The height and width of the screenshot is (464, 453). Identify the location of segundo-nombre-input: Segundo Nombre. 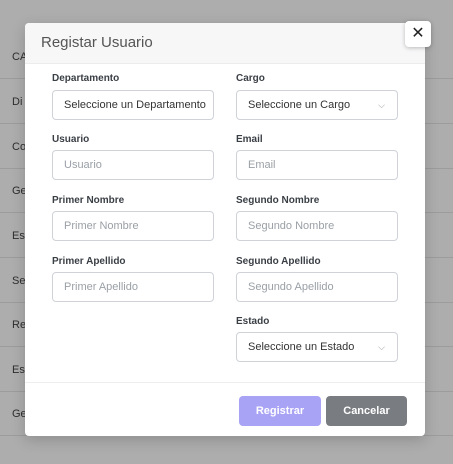
(317, 226).